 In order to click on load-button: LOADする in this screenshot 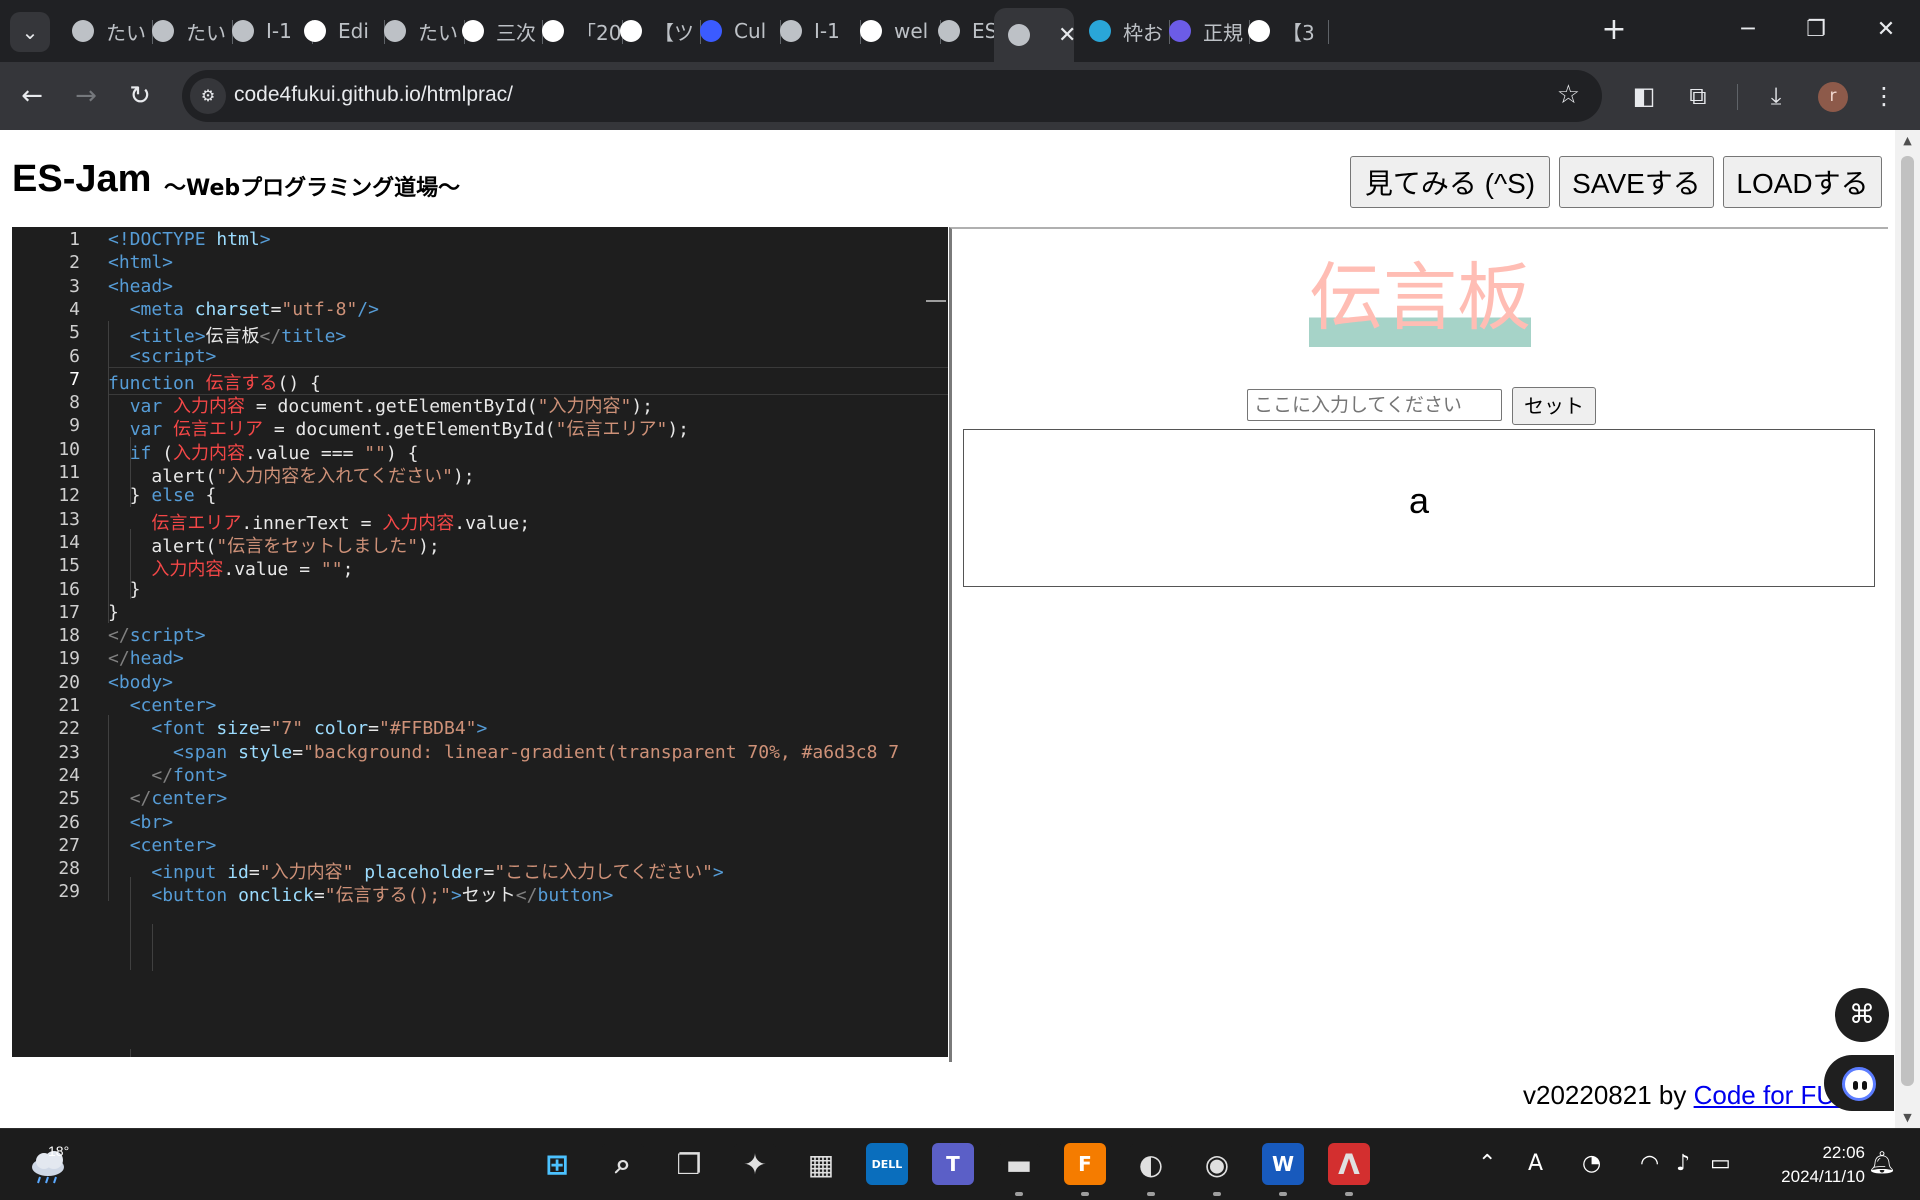, I will do `click(1802, 182)`.